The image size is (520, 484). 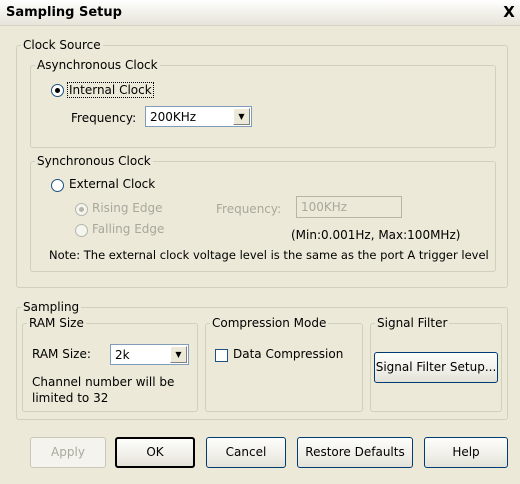 I want to click on close-icon: X, so click(x=509, y=13).